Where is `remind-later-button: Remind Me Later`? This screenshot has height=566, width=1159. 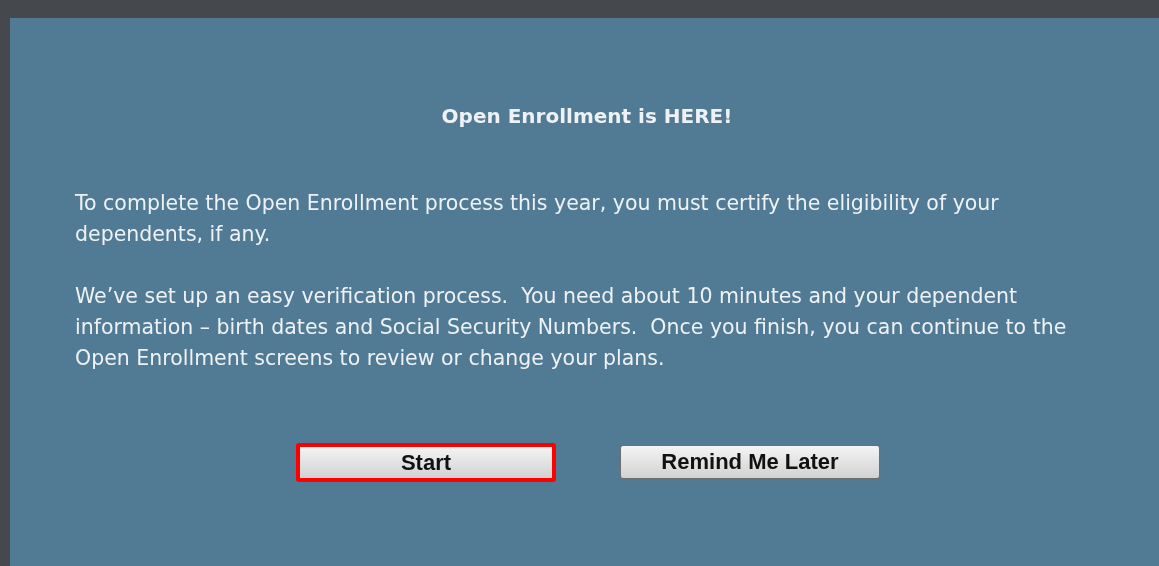
remind-later-button: Remind Me Later is located at coordinates (750, 462).